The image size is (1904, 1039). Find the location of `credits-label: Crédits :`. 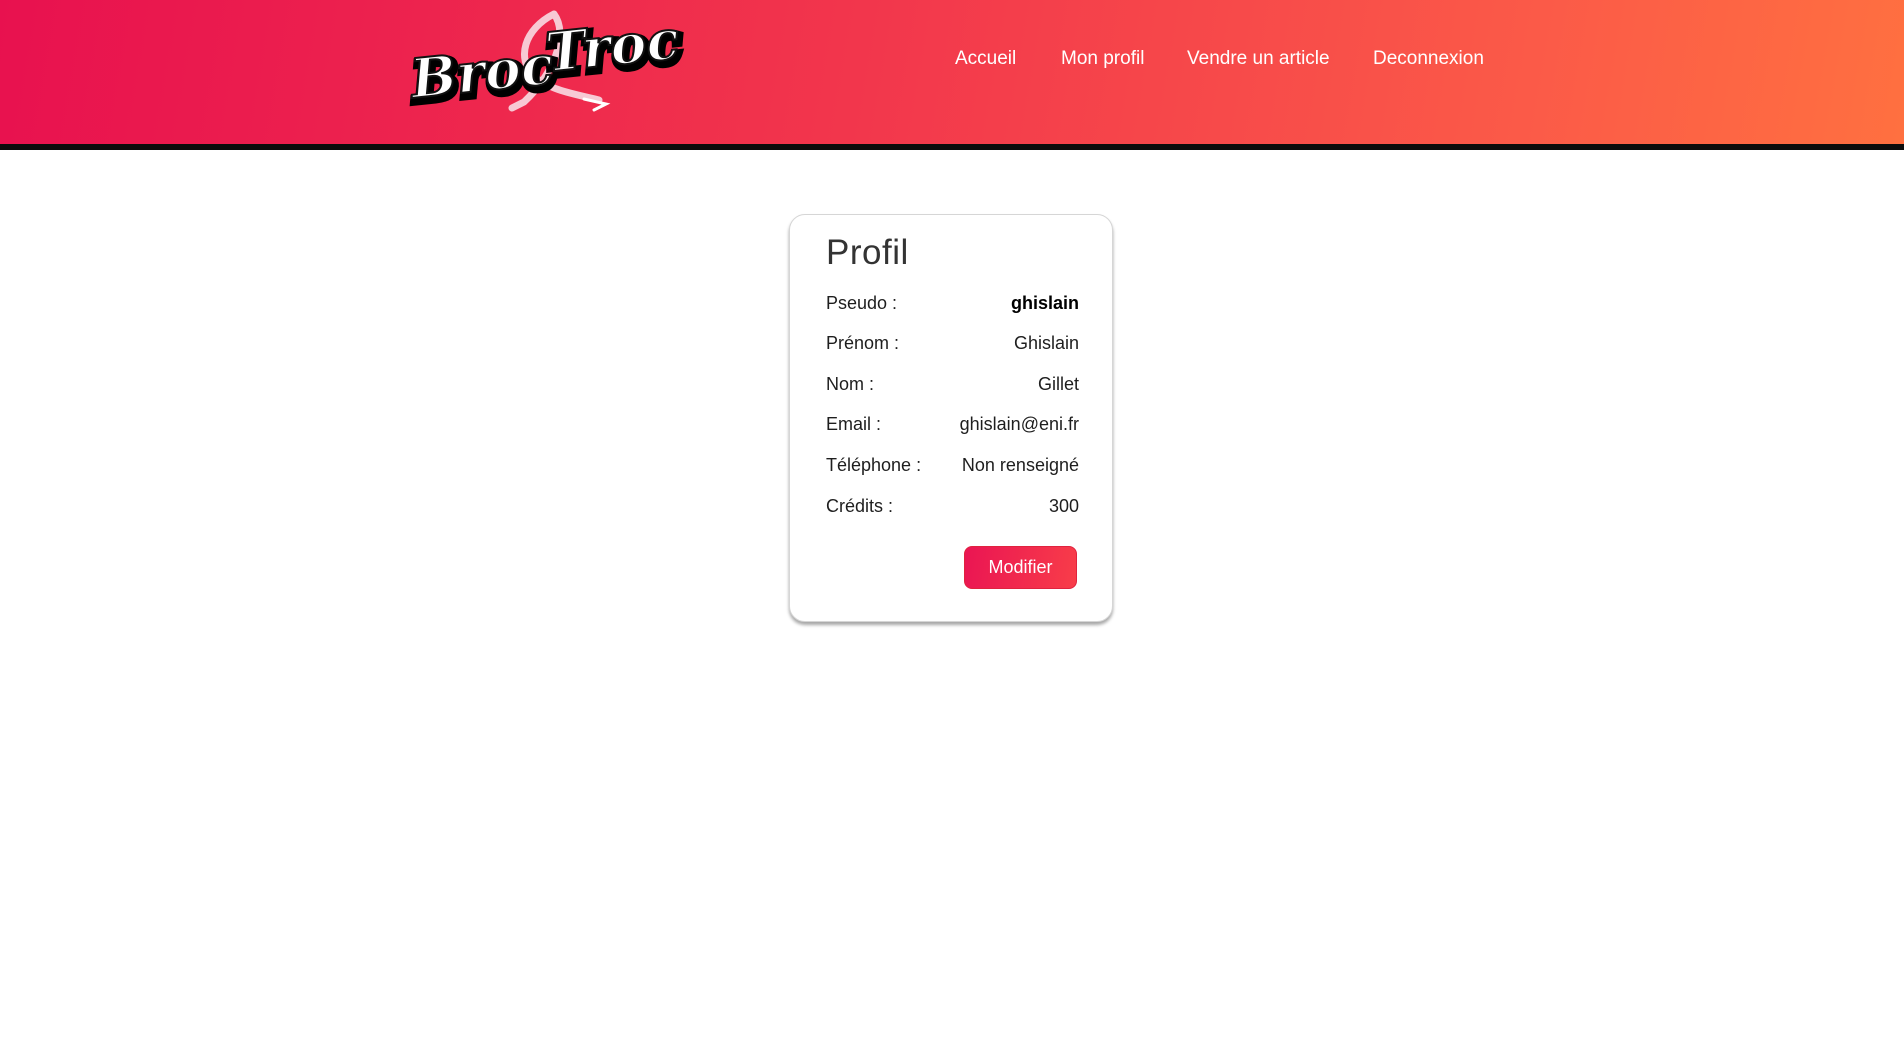

credits-label: Crédits : is located at coordinates (860, 506).